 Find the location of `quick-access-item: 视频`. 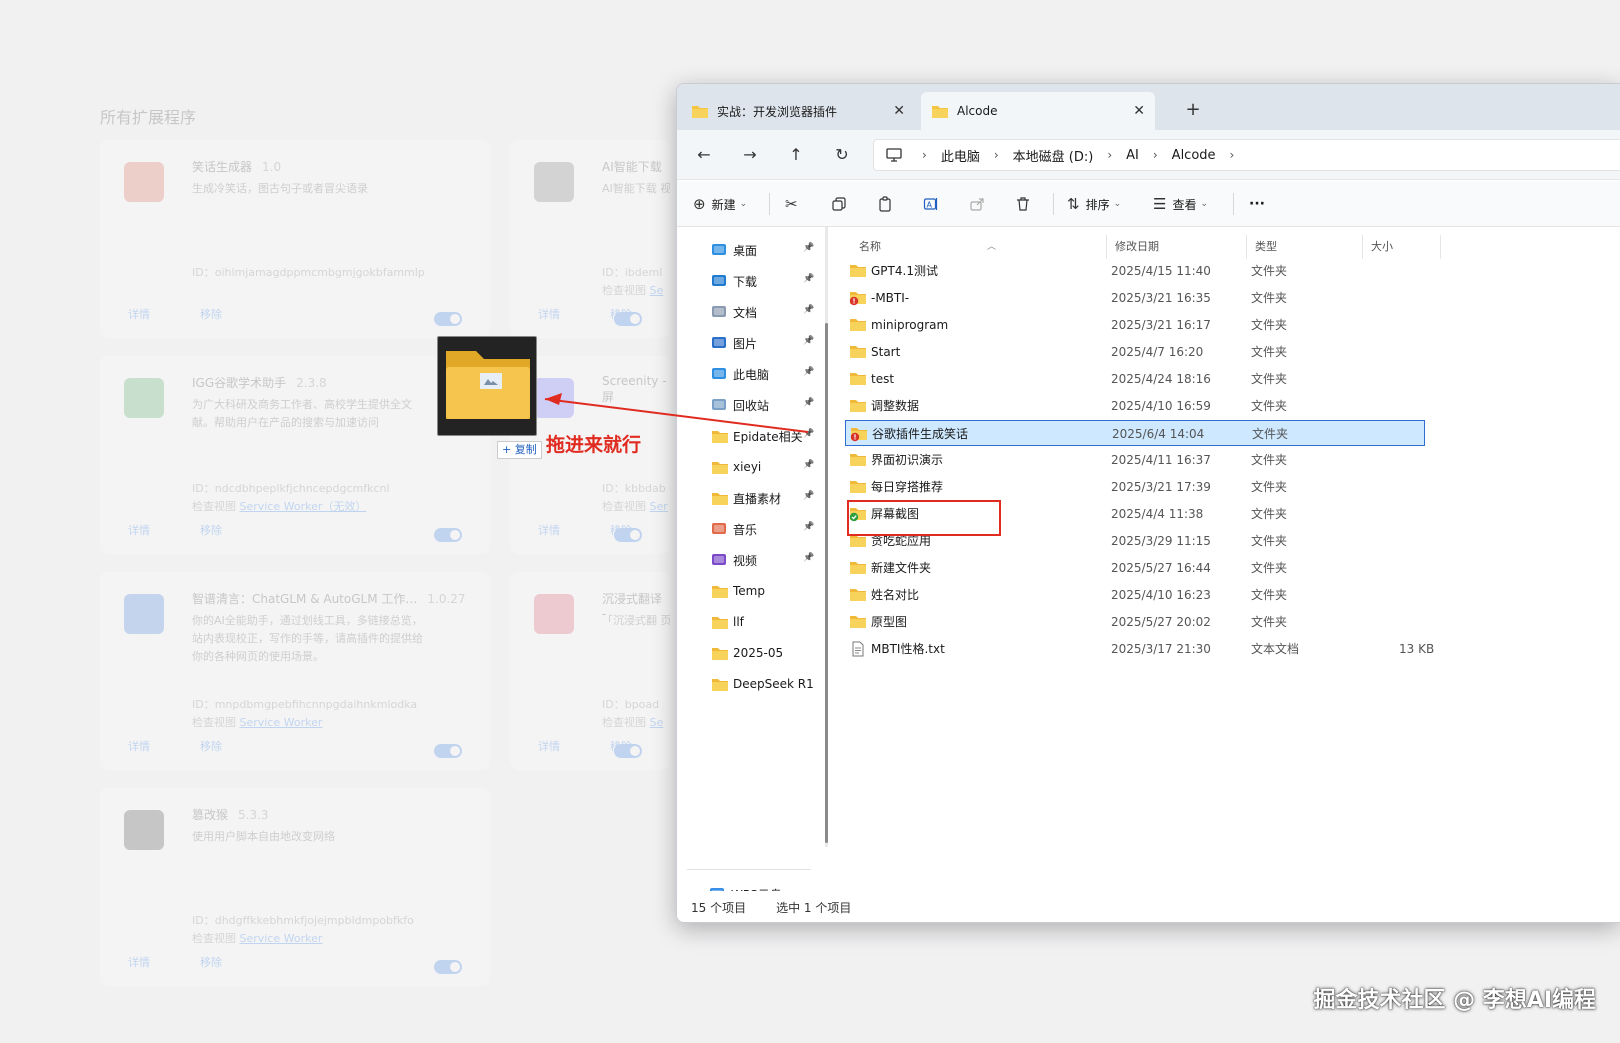

quick-access-item: 视频 is located at coordinates (734, 560).